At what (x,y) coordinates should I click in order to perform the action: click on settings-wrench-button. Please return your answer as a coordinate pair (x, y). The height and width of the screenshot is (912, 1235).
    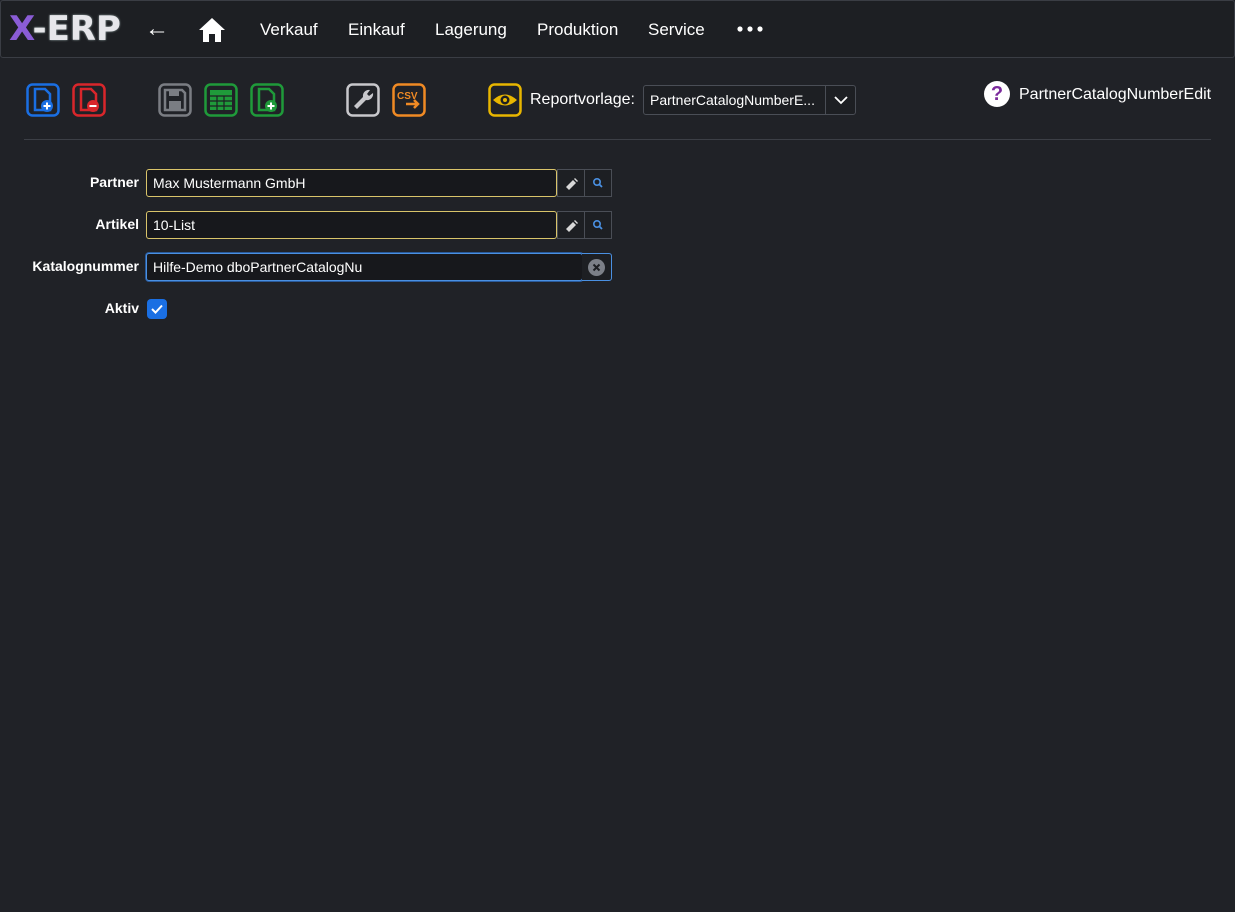
    Looking at the image, I should click on (363, 100).